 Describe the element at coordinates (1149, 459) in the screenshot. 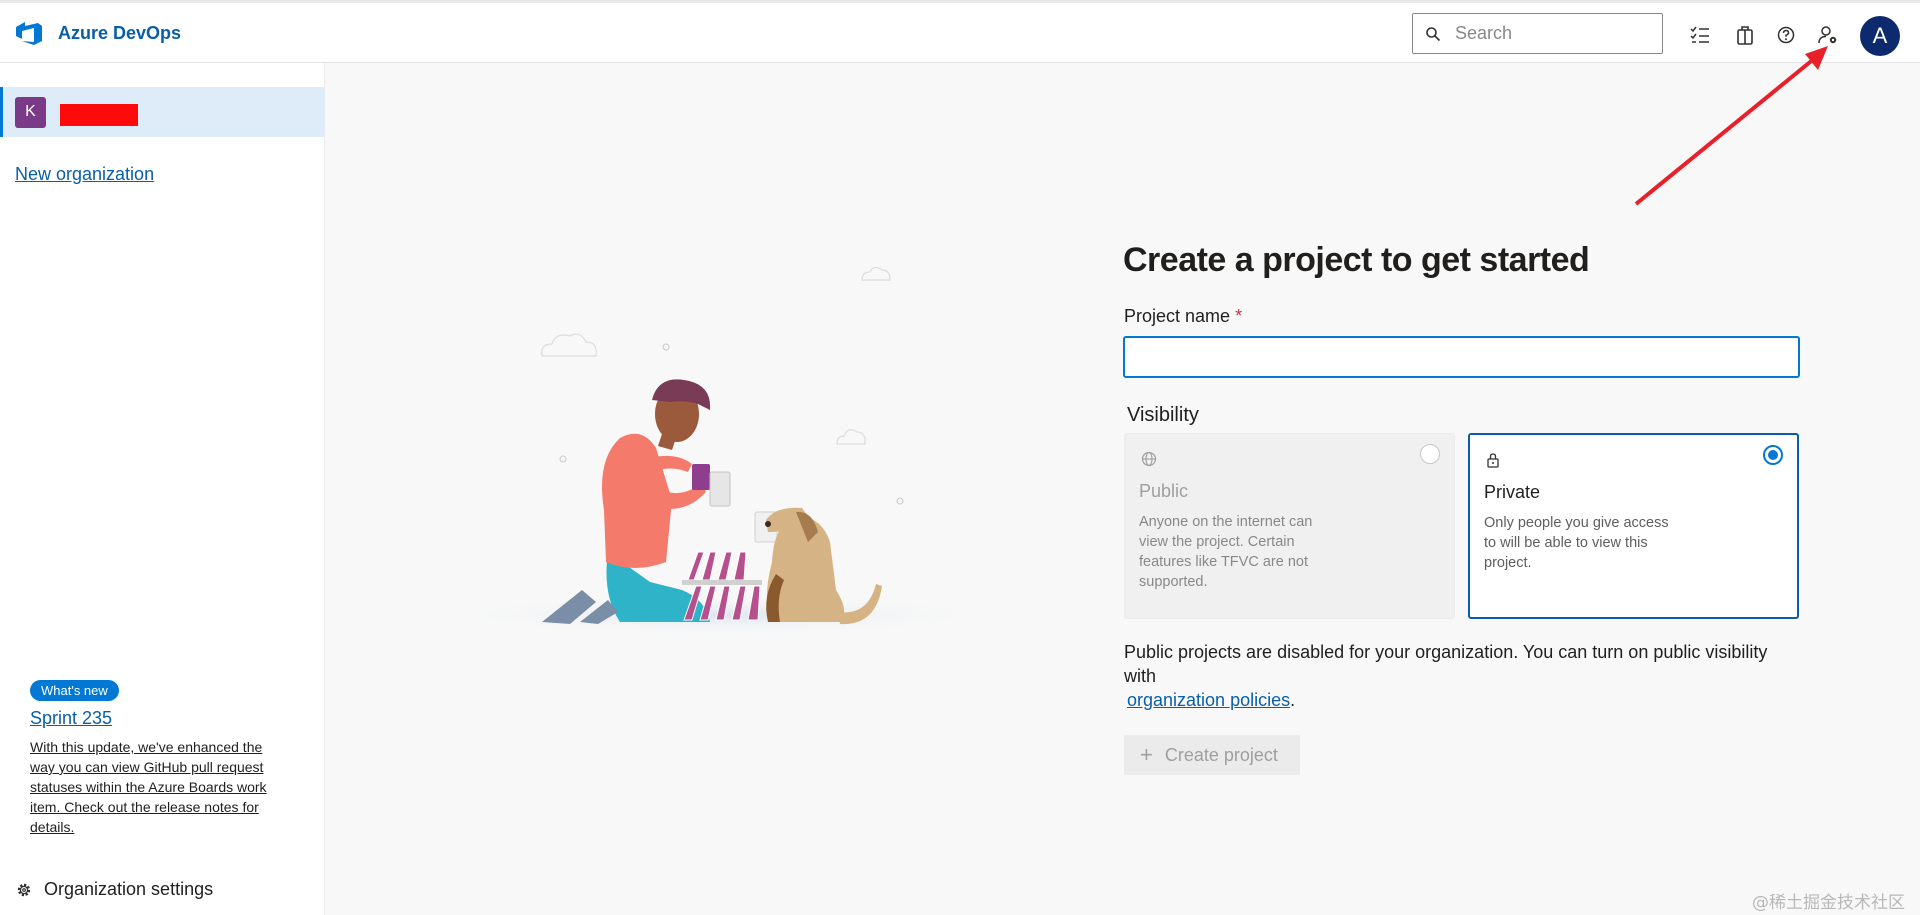

I see `globe-icon` at that location.